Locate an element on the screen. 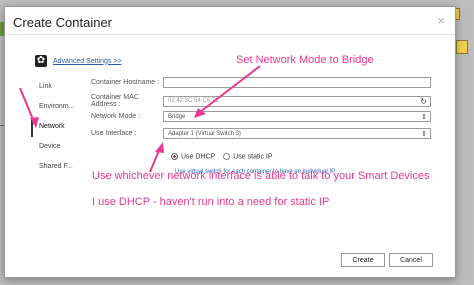 The height and width of the screenshot is (285, 474). annotation-network-mode: Set Network Mode to Bridge is located at coordinates (305, 60).